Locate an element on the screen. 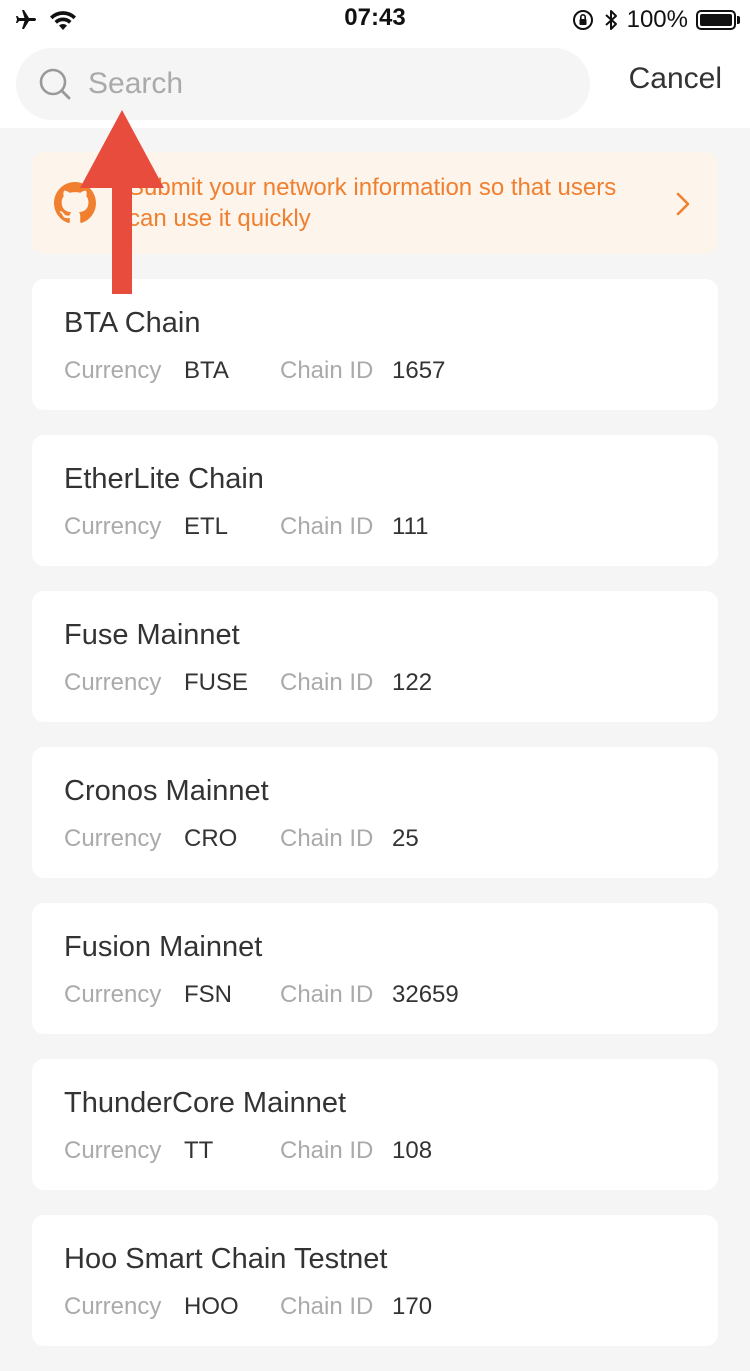  currency-value: ETL is located at coordinates (206, 526).